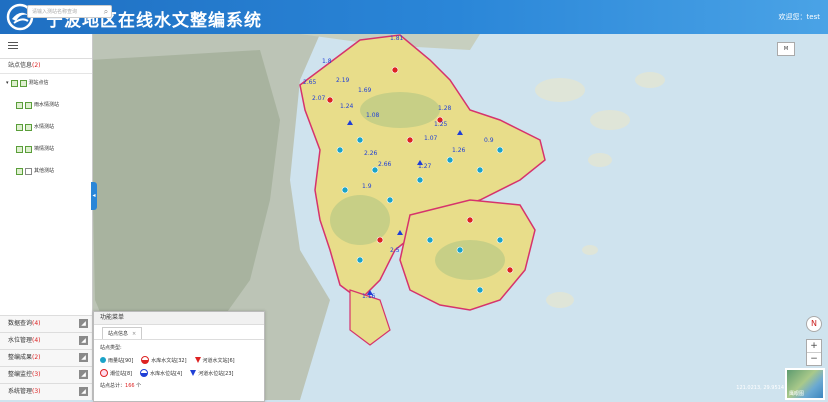 This screenshot has width=828, height=402. What do you see at coordinates (445, 108) in the screenshot?
I see `label-8: 1.28` at bounding box center [445, 108].